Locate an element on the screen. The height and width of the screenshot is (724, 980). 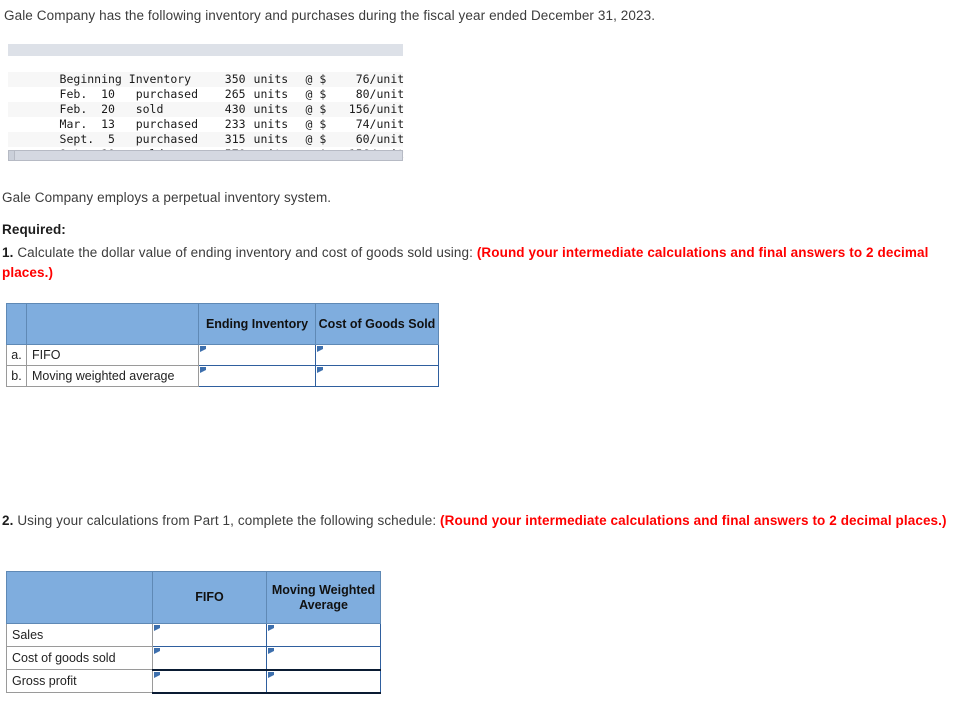
input-fifo-cogs is located at coordinates (377, 355).